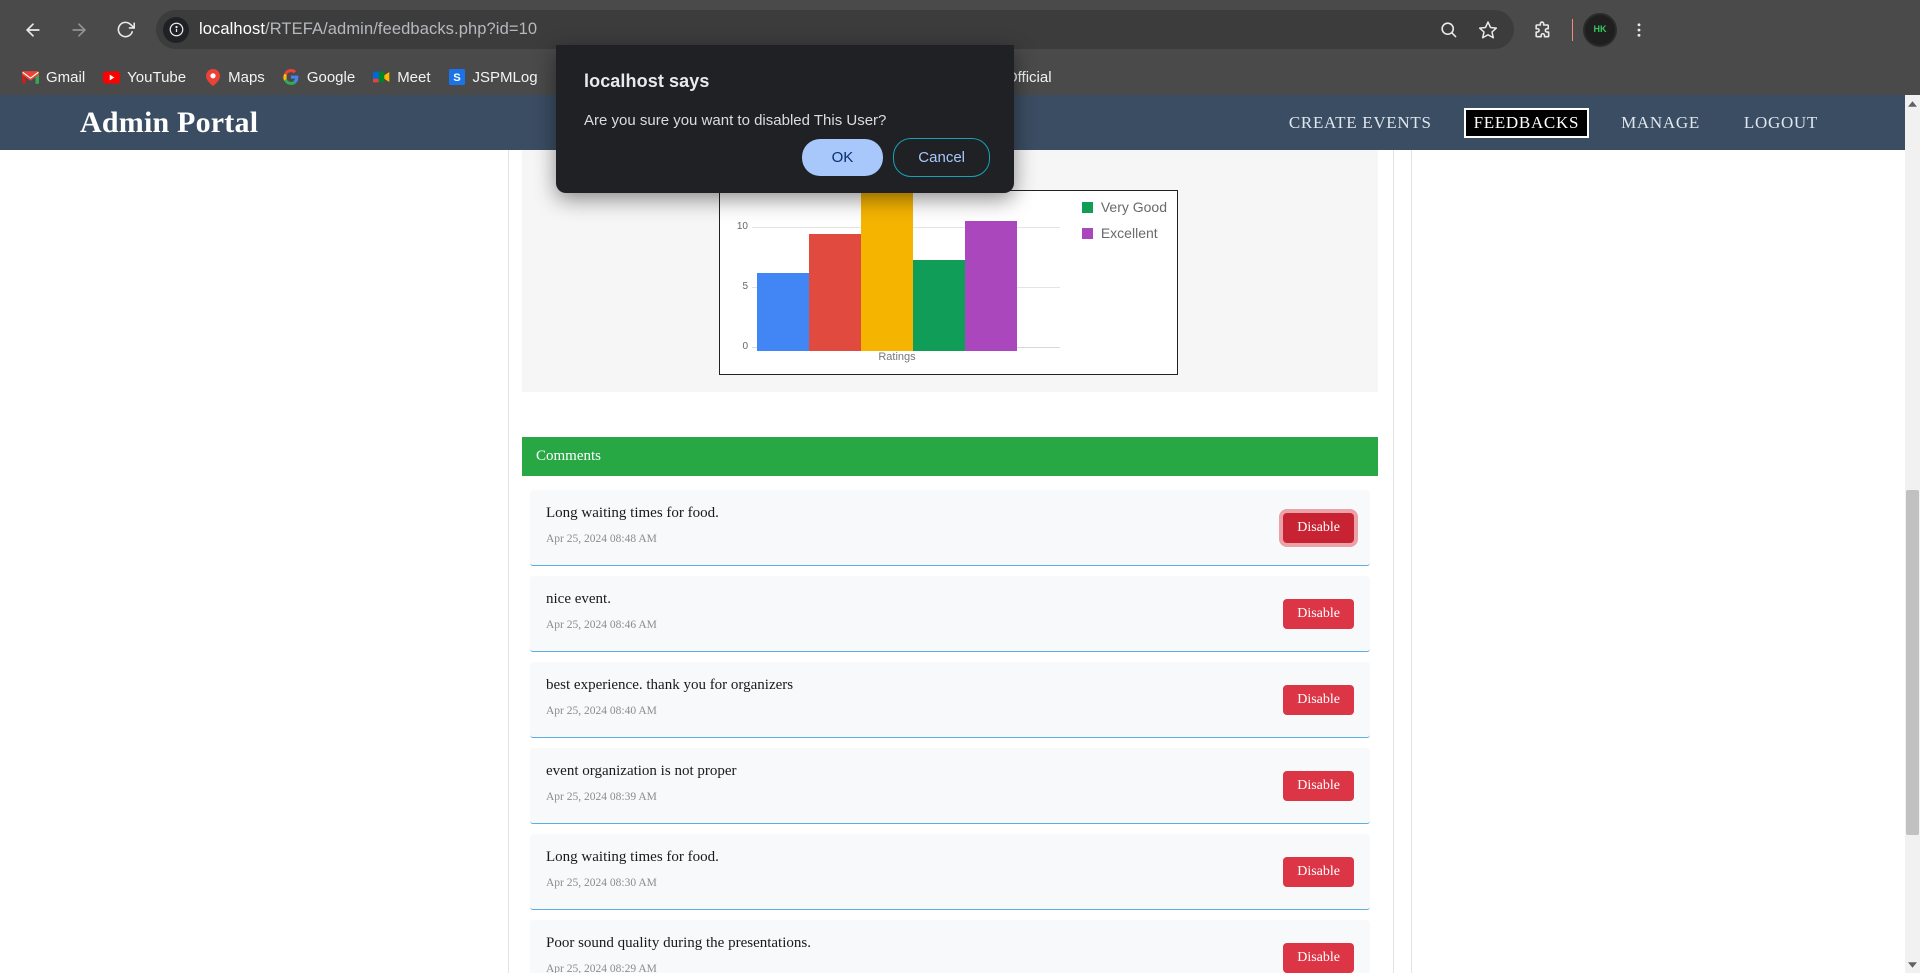  I want to click on star-icon, so click(1488, 30).